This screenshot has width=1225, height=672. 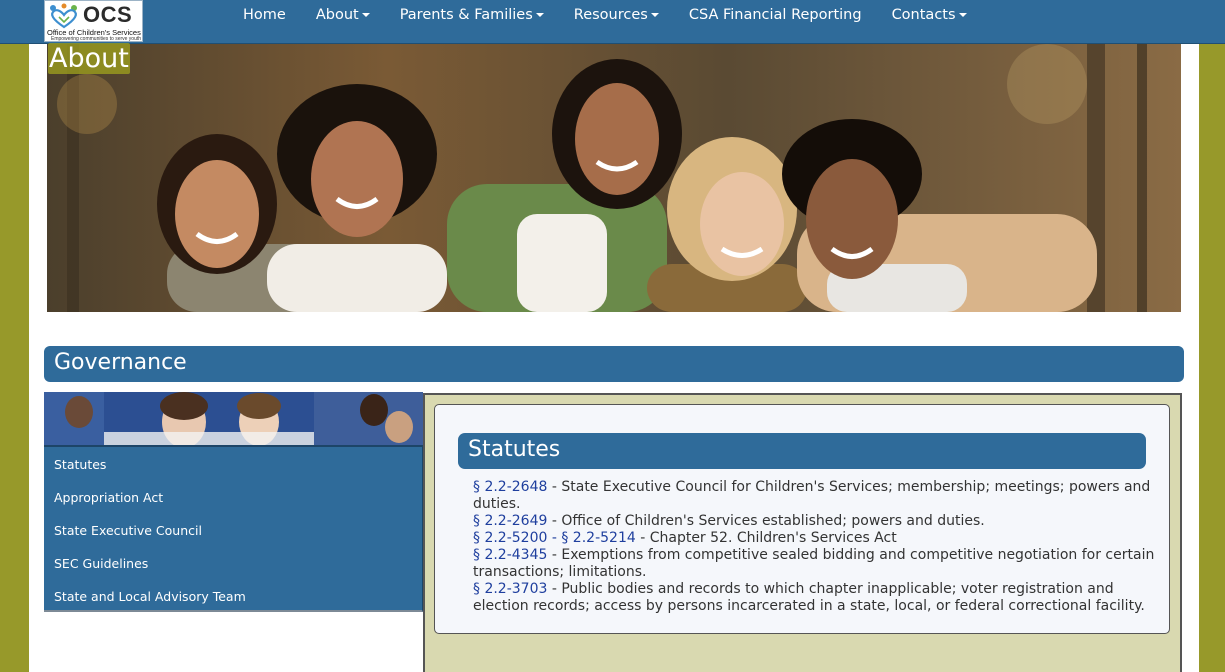 What do you see at coordinates (802, 451) in the screenshot?
I see `statutes-header: Statutes` at bounding box center [802, 451].